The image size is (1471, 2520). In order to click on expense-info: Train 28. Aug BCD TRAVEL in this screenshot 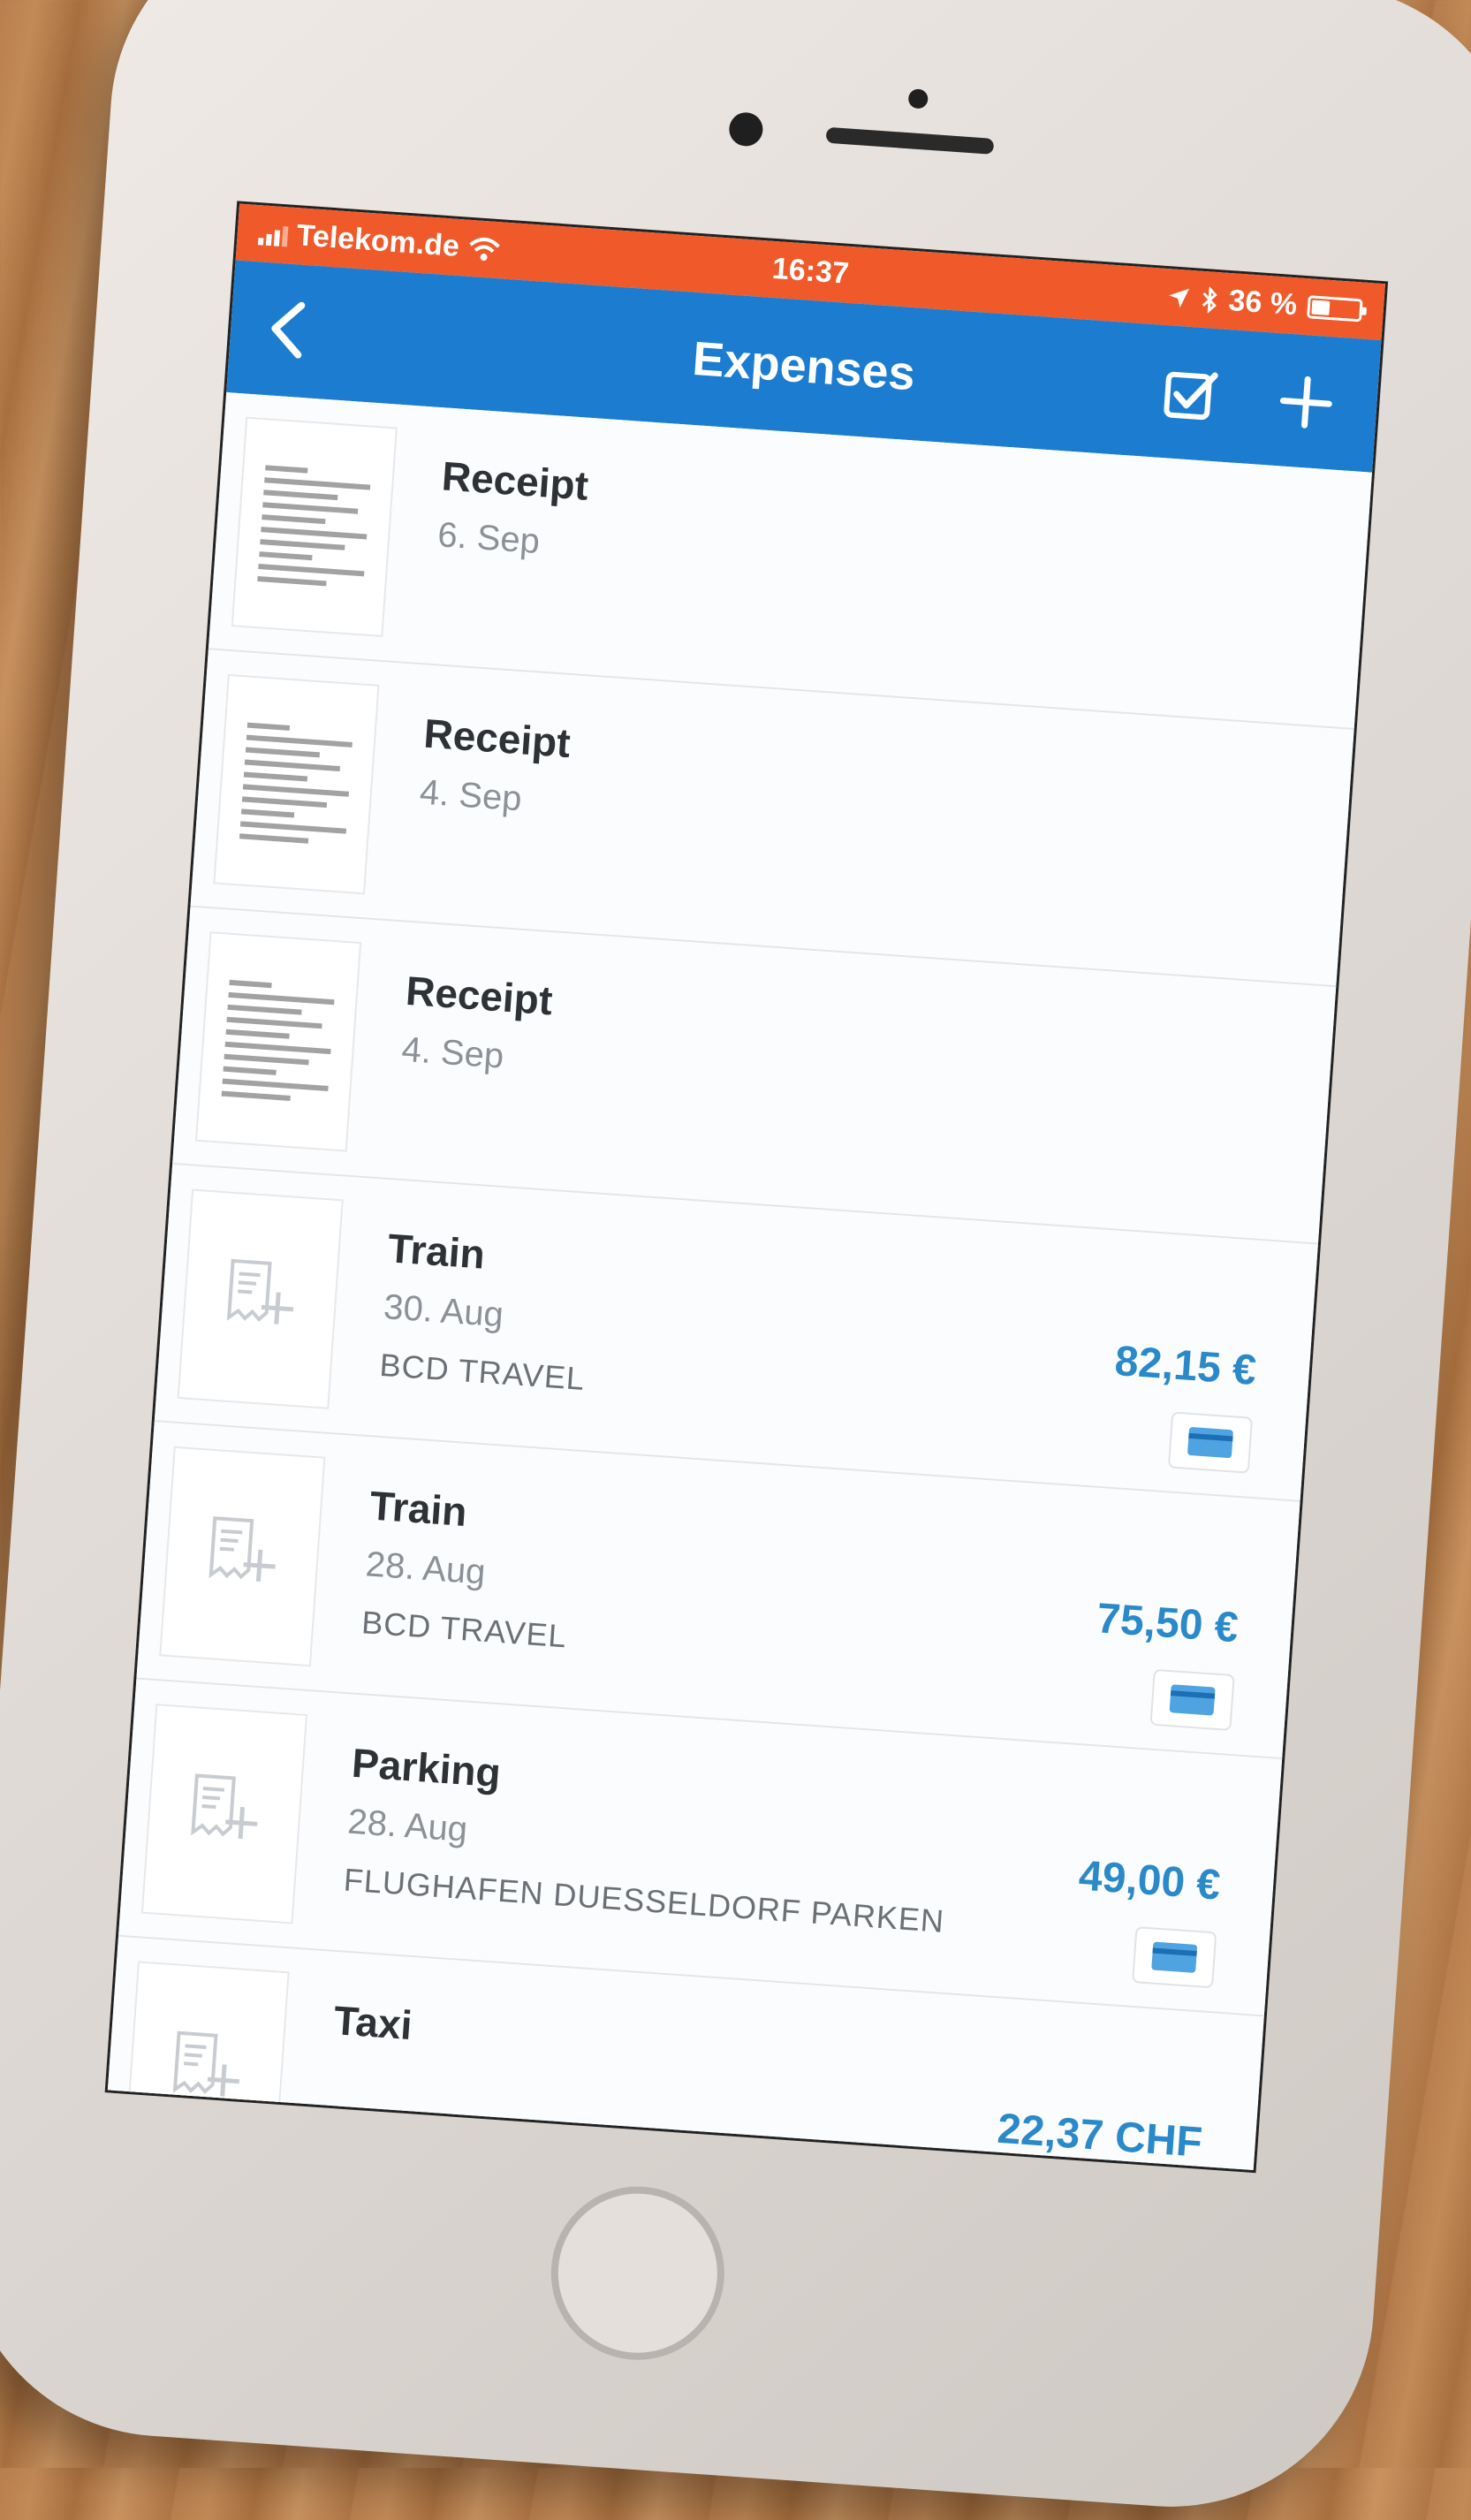, I will do `click(468, 1568)`.